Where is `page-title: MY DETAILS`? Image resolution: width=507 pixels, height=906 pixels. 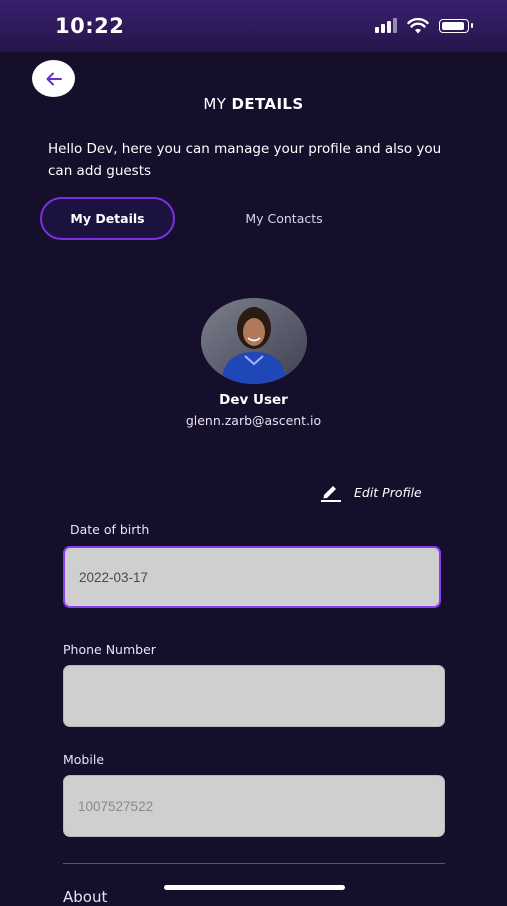
page-title: MY DETAILS is located at coordinates (253, 104).